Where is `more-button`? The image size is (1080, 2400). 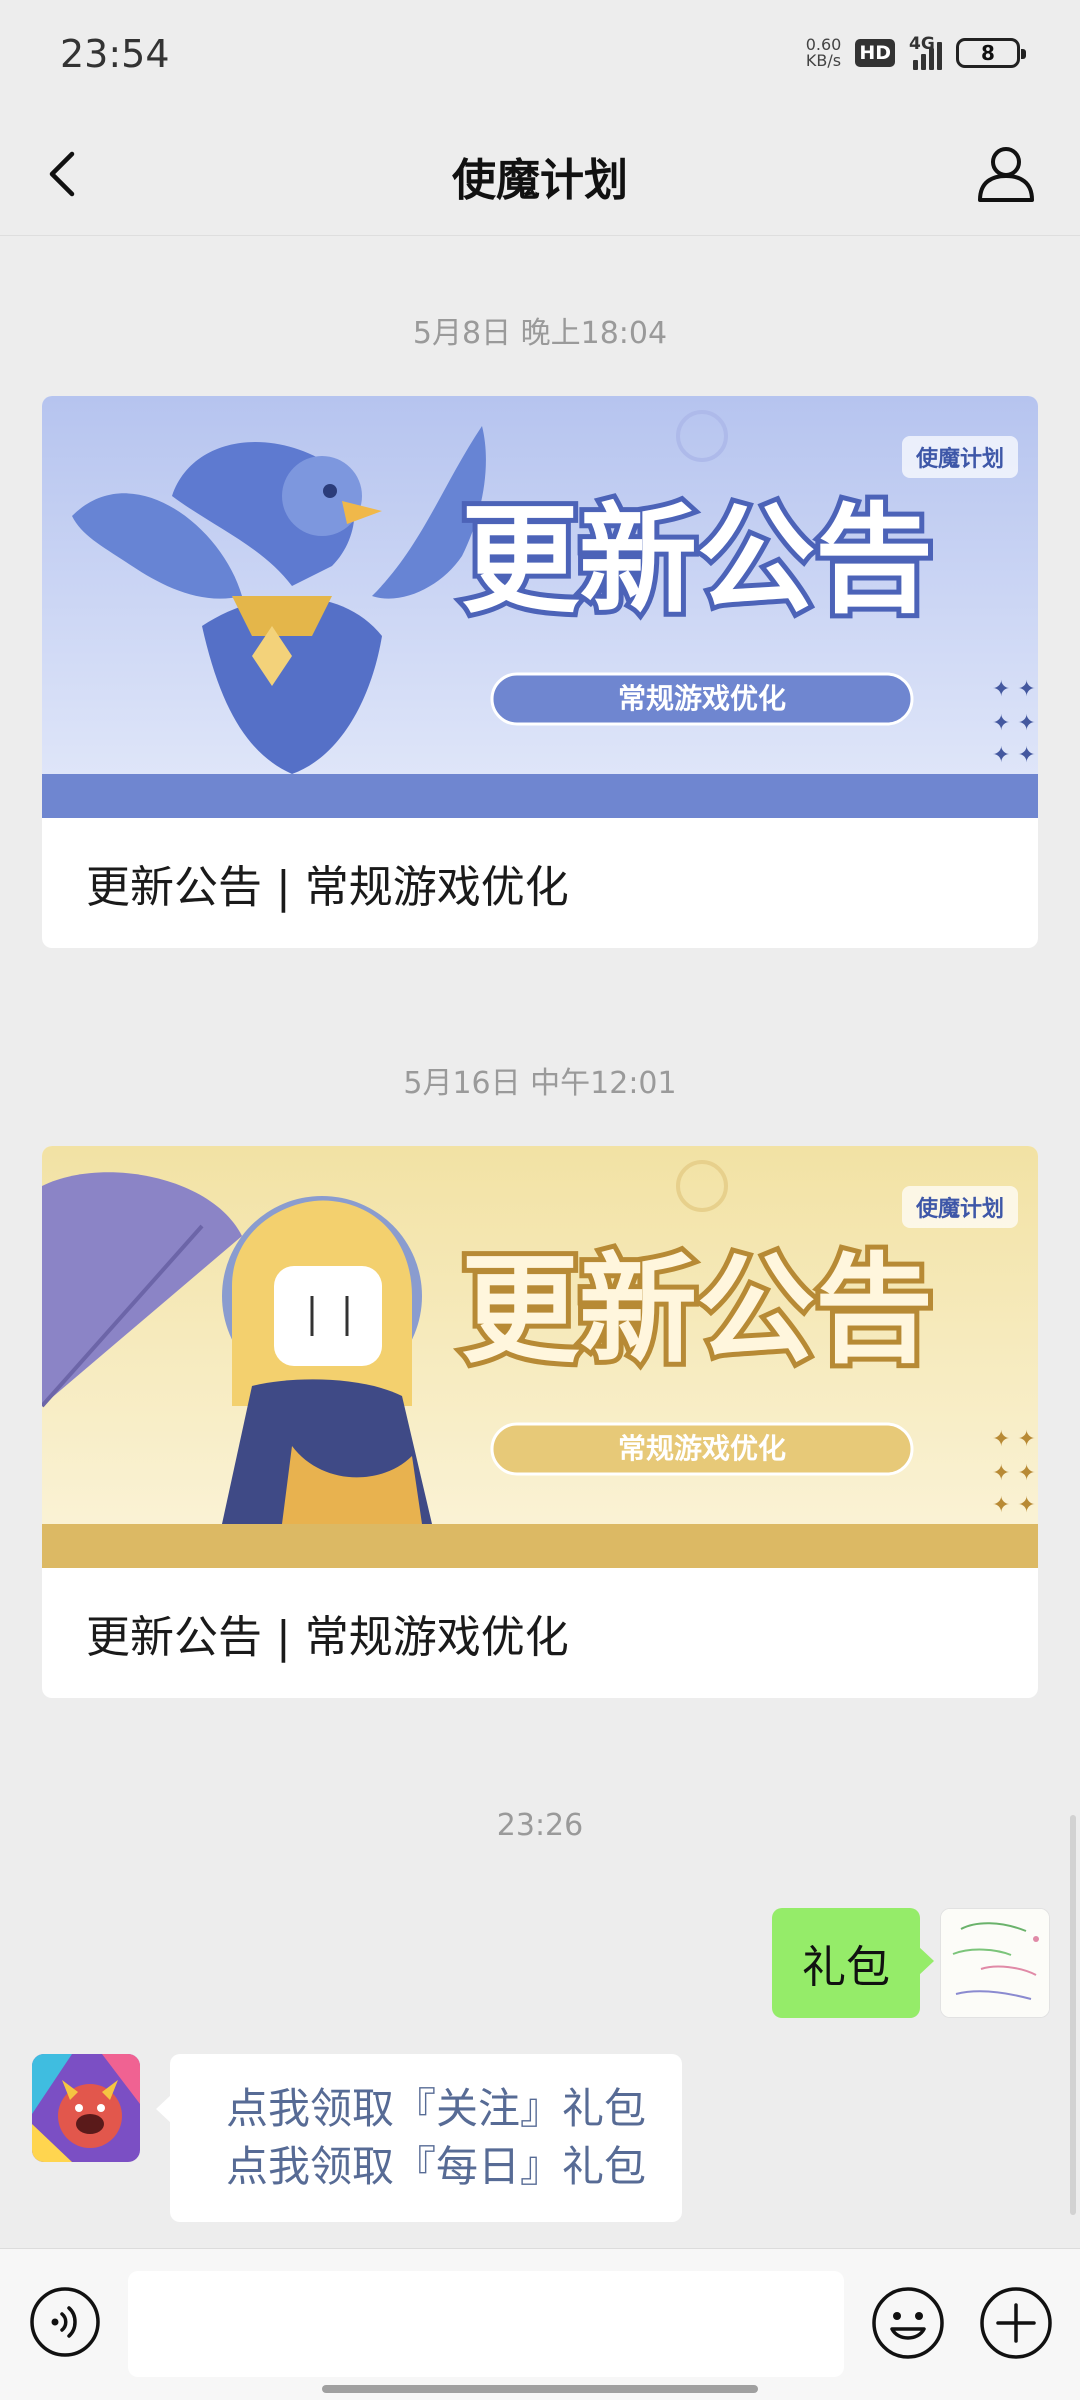 more-button is located at coordinates (1016, 2323).